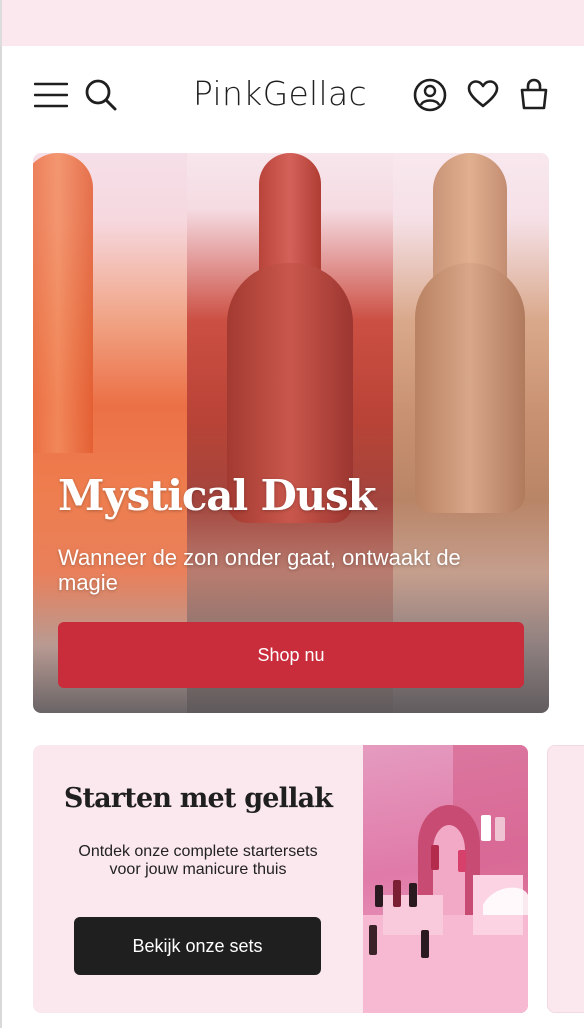  Describe the element at coordinates (198, 798) in the screenshot. I see `promo-card-title: Starten met gellak` at that location.